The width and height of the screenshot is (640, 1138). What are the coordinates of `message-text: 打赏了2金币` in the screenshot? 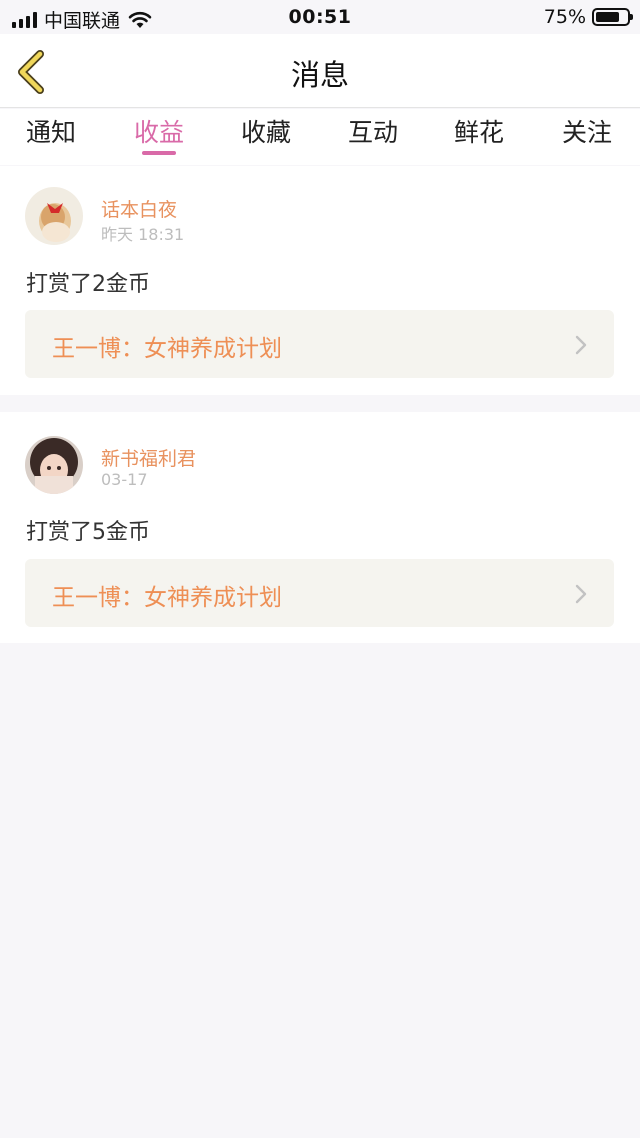 It's located at (88, 284).